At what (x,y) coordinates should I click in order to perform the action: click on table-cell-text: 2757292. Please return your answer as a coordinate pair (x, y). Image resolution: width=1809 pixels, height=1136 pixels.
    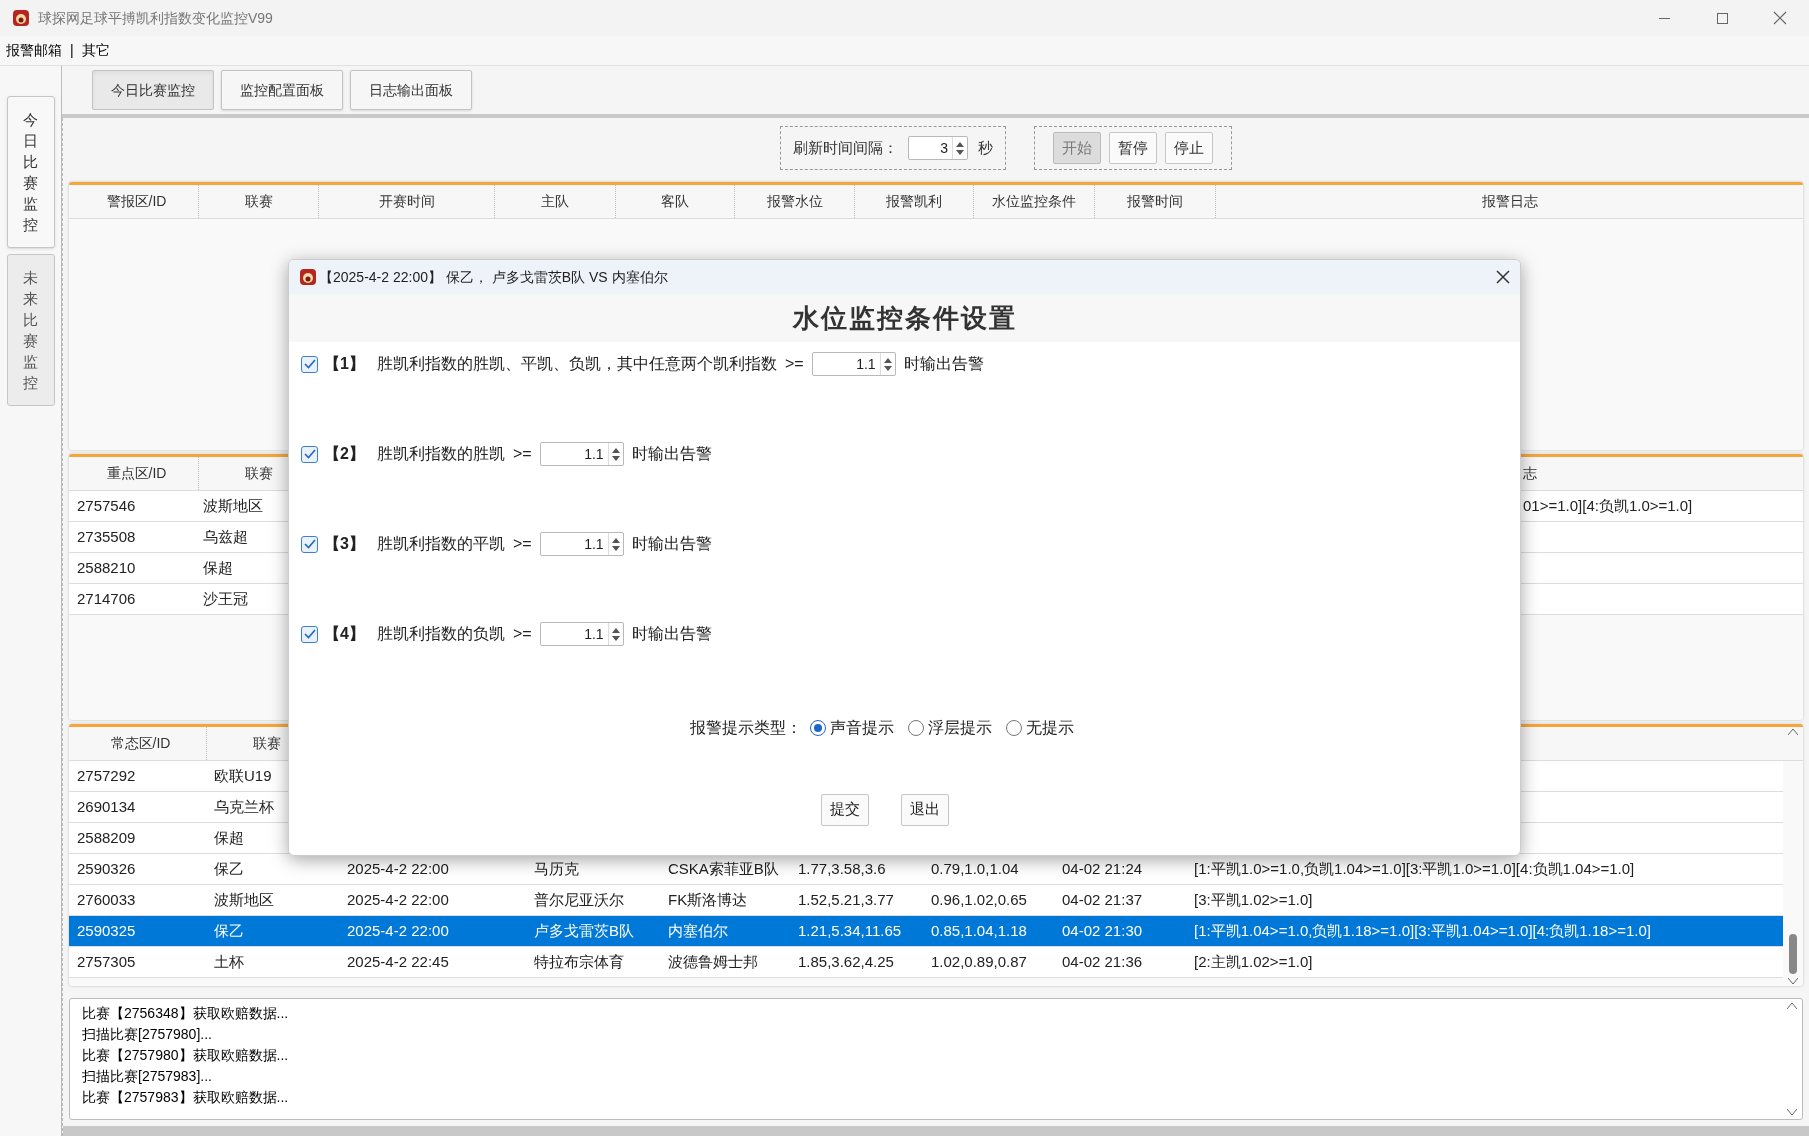
    Looking at the image, I should click on (106, 775).